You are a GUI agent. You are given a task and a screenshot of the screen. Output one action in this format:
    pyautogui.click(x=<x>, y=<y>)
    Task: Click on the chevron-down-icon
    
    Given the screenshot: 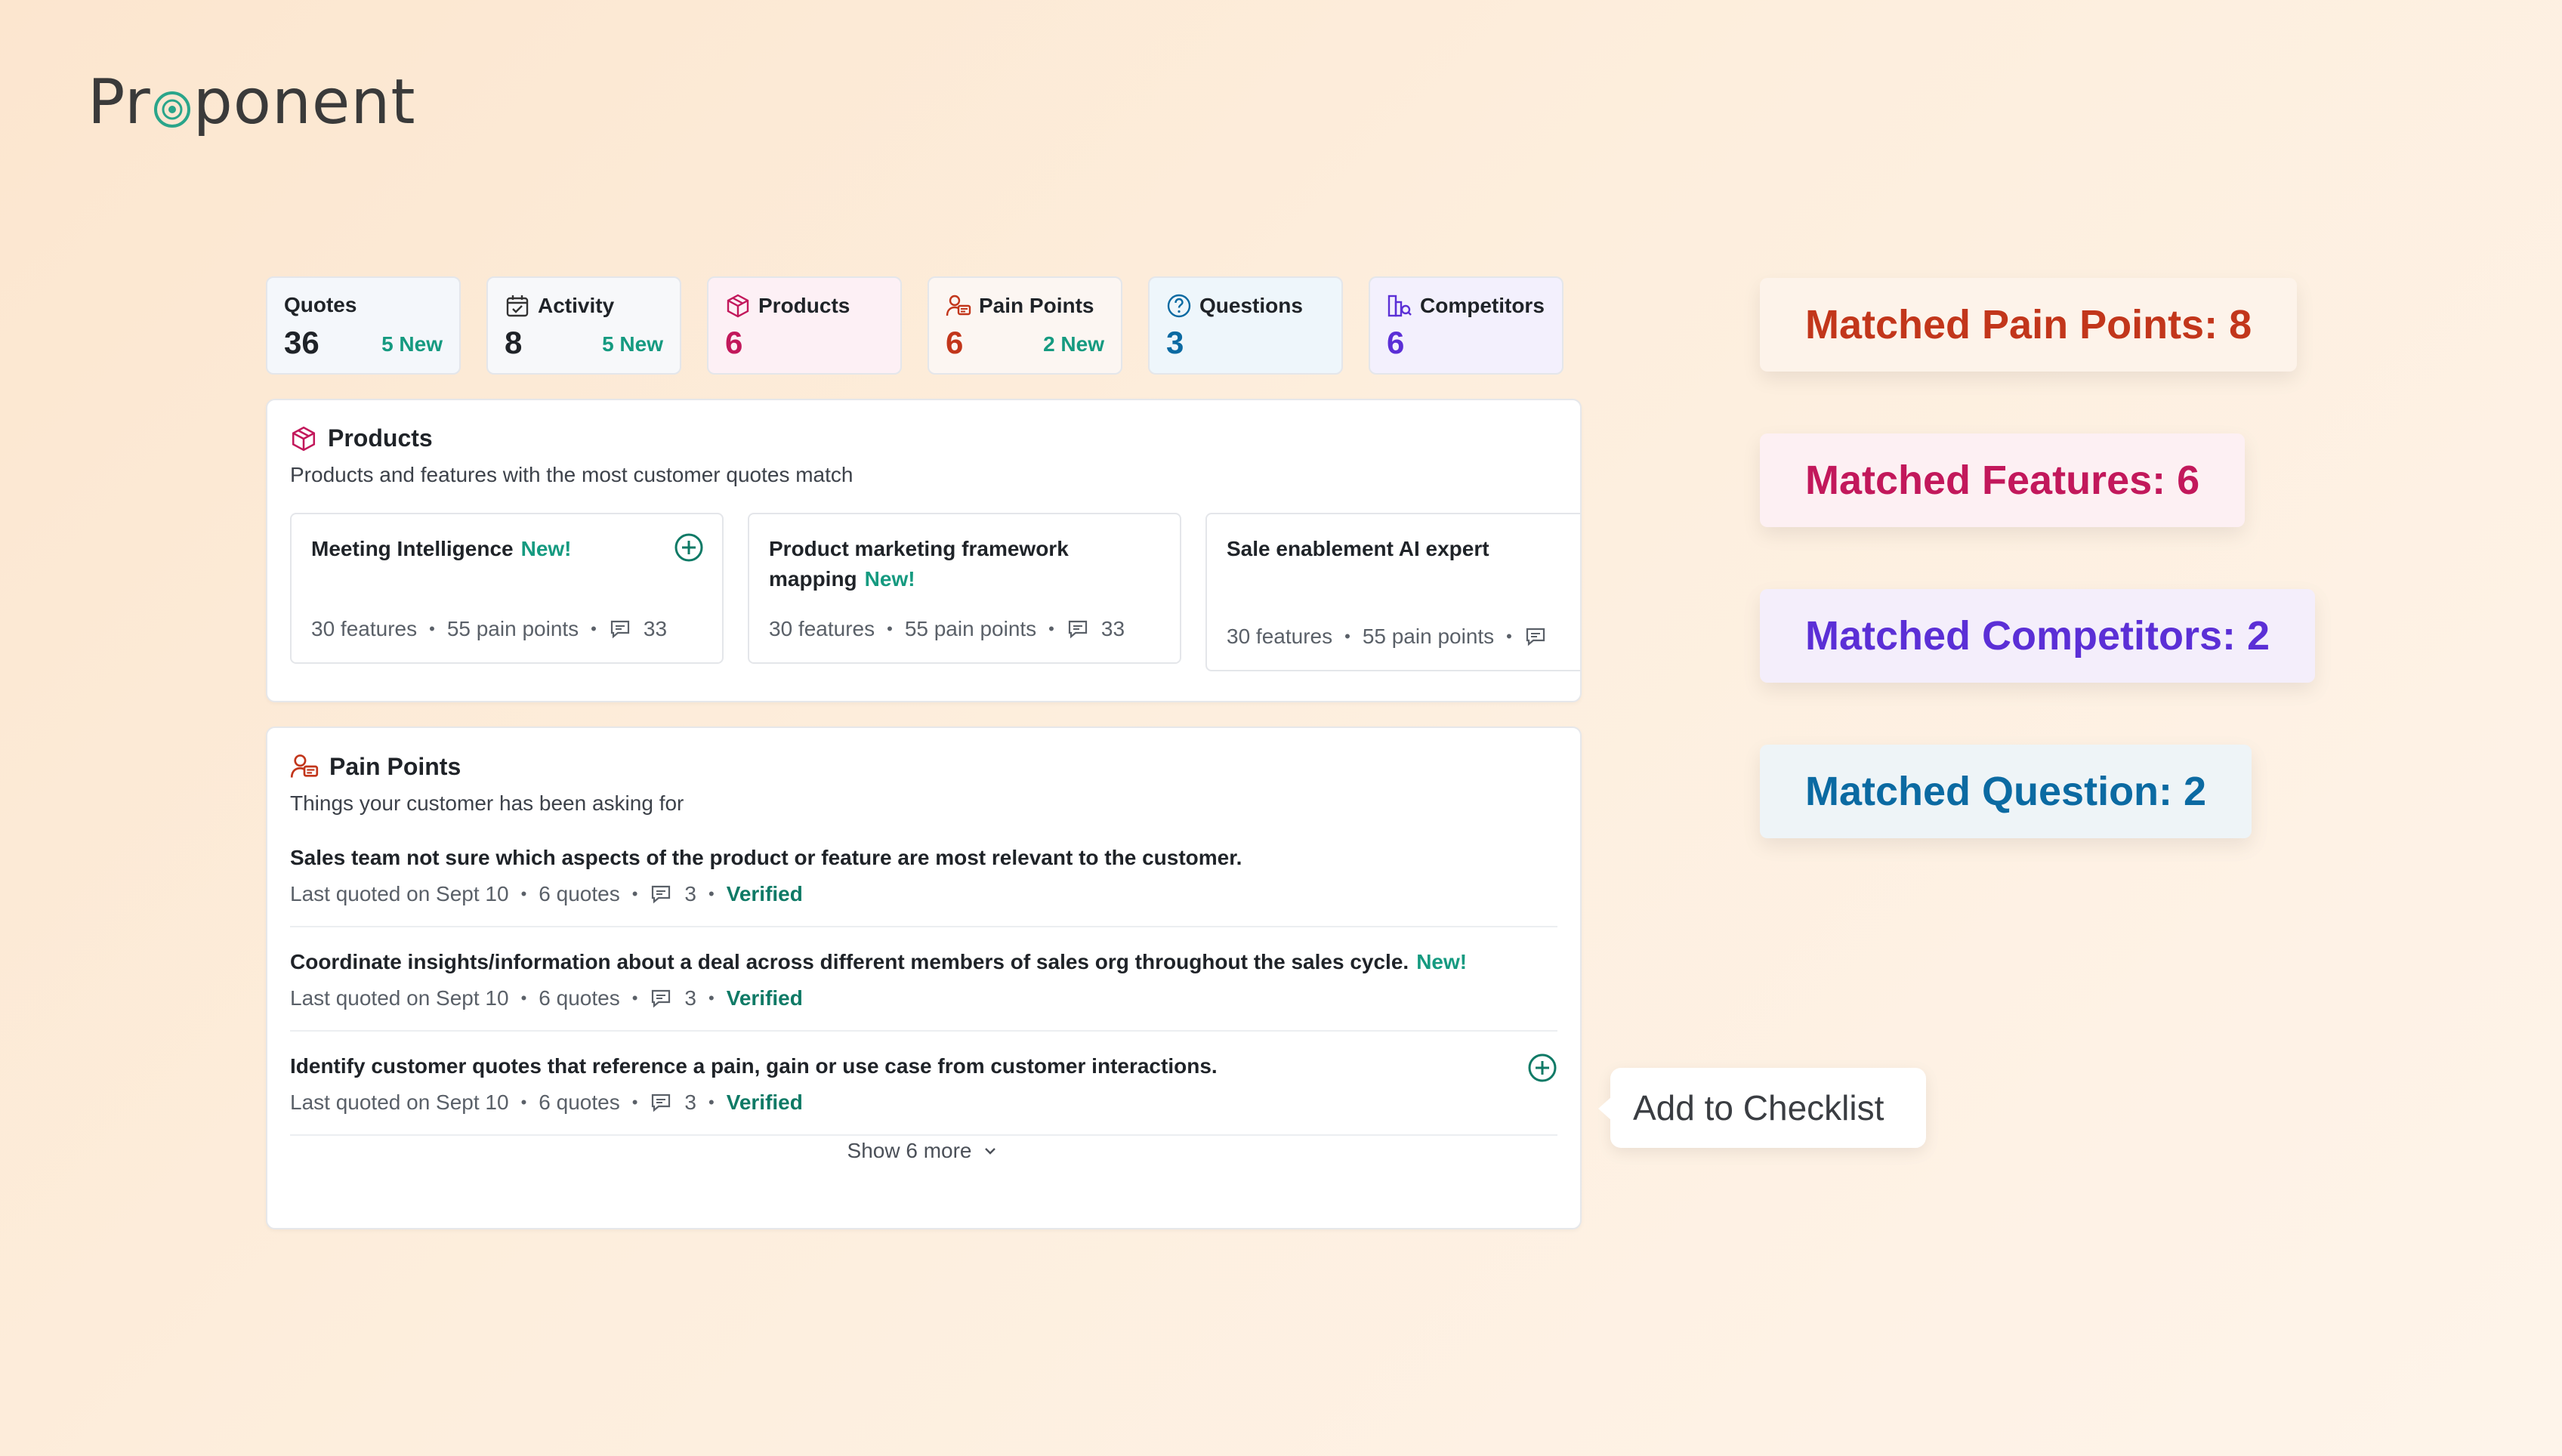 What is the action you would take?
    pyautogui.click(x=990, y=1151)
    